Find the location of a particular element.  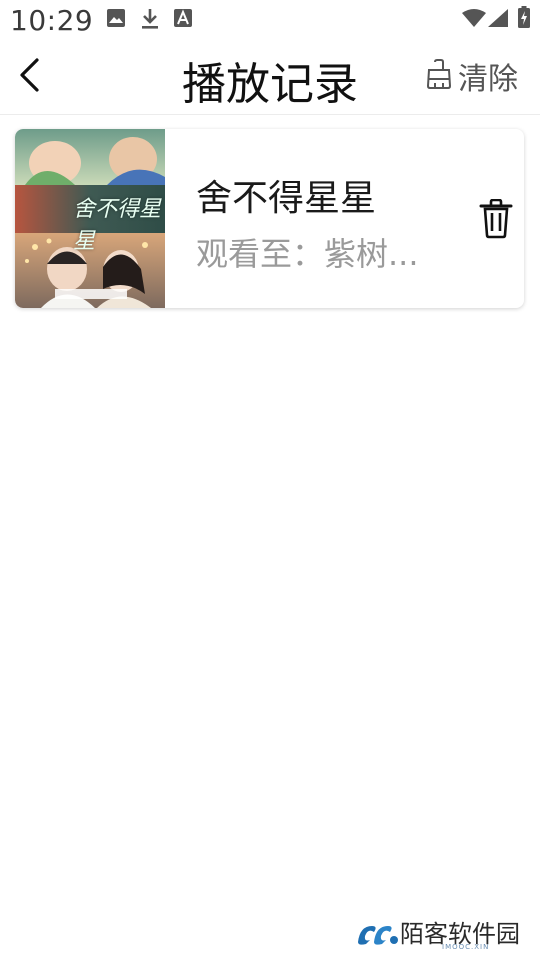

signal-icon is located at coordinates (498, 20).